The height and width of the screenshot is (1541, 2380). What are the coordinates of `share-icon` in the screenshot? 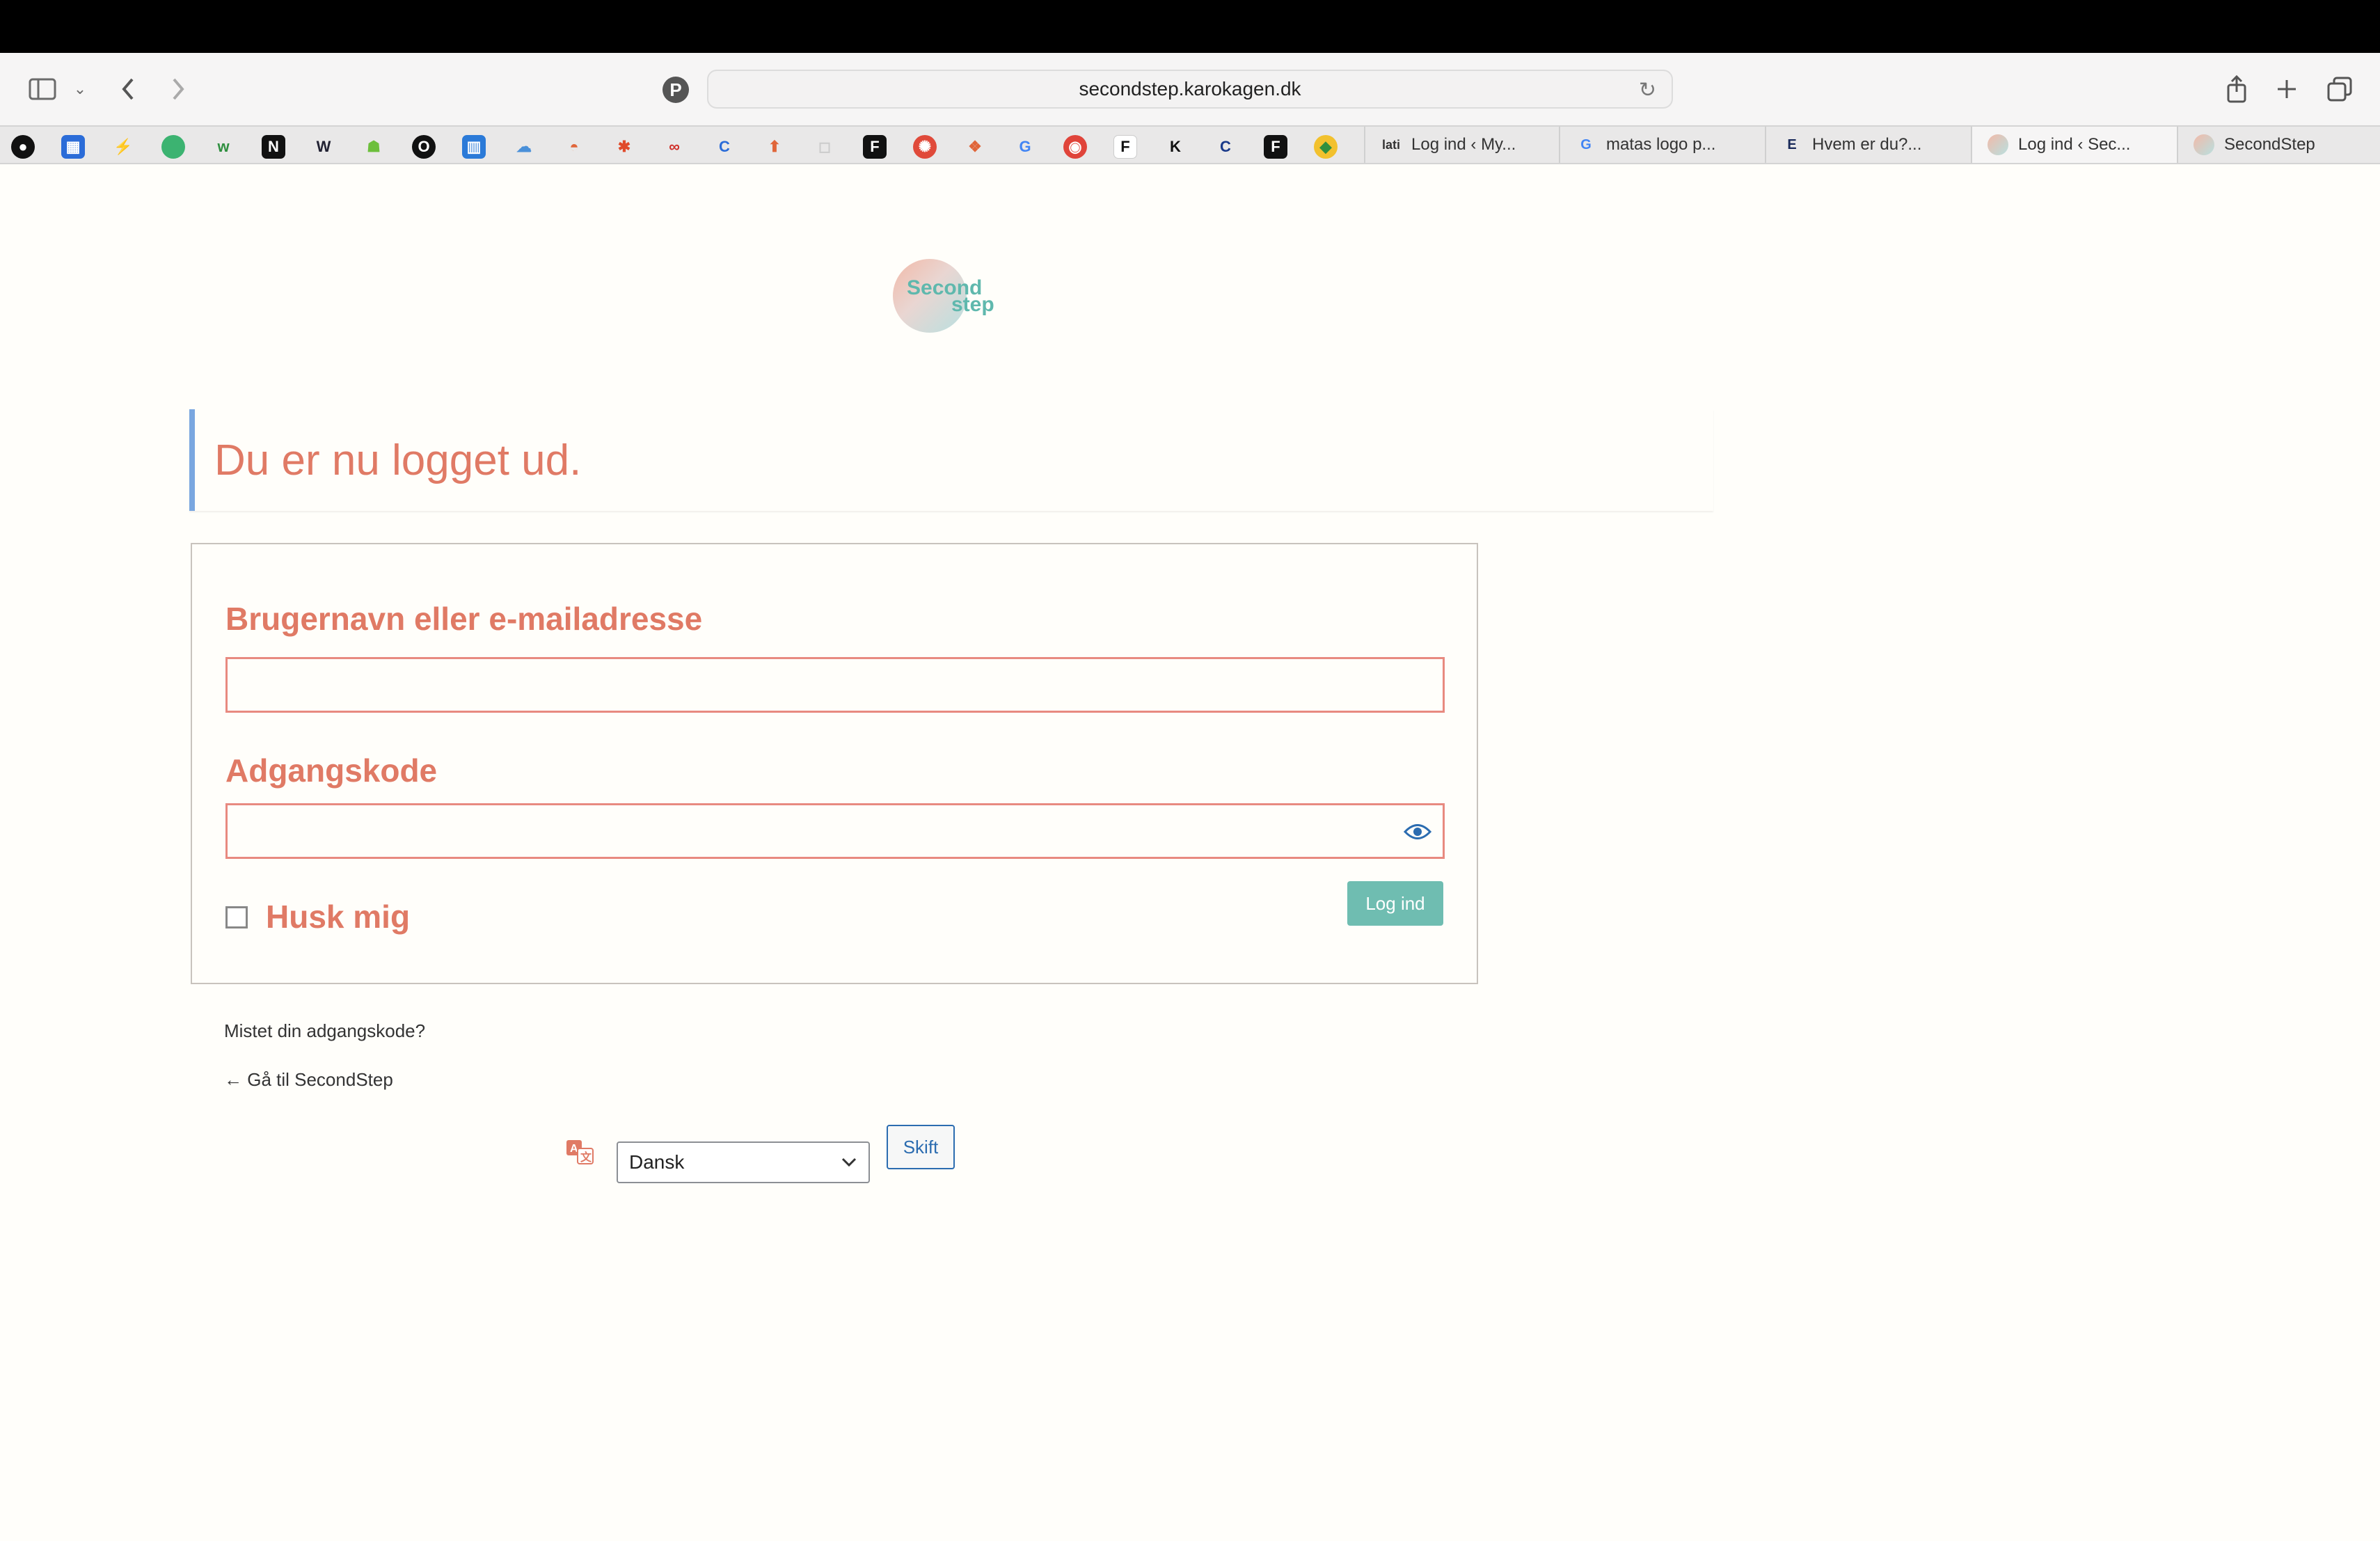 It's located at (2237, 89).